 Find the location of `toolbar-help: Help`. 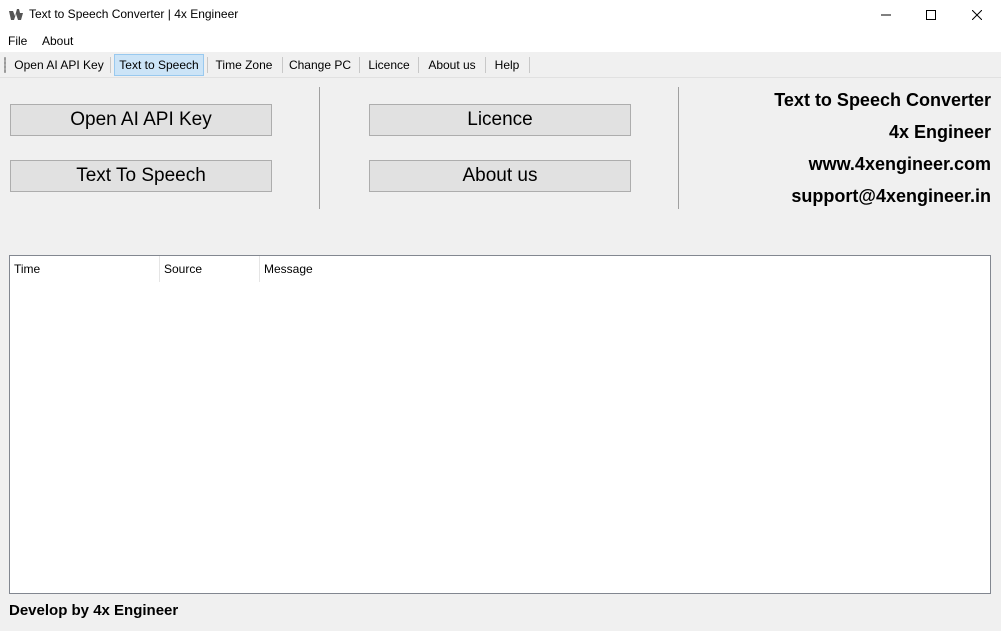

toolbar-help: Help is located at coordinates (507, 65).